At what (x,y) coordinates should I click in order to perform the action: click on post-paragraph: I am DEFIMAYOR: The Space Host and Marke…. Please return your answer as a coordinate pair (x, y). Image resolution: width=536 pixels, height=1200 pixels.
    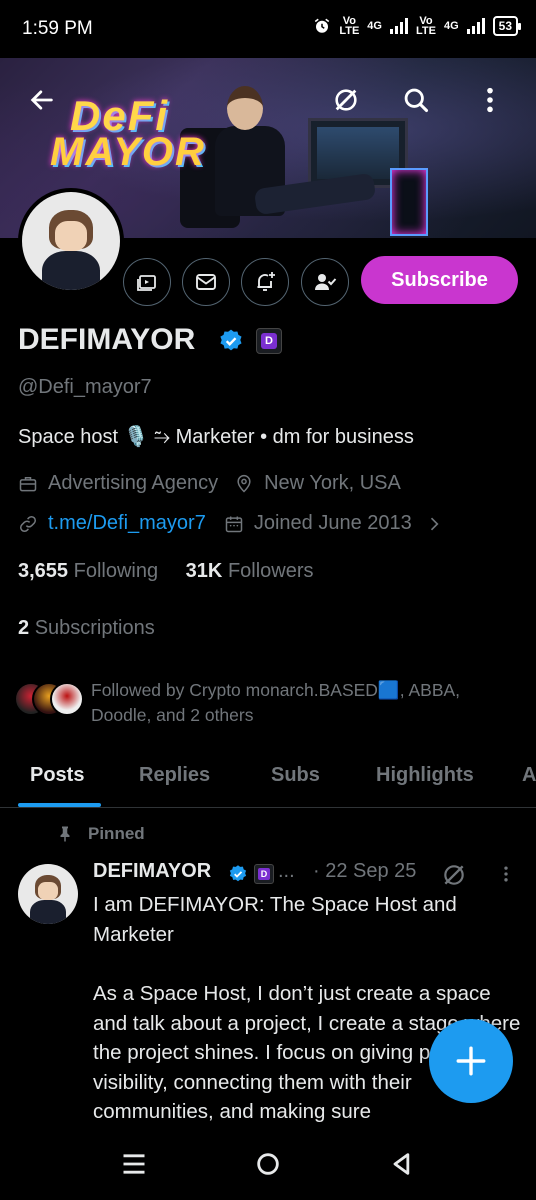
    Looking at the image, I should click on (275, 919).